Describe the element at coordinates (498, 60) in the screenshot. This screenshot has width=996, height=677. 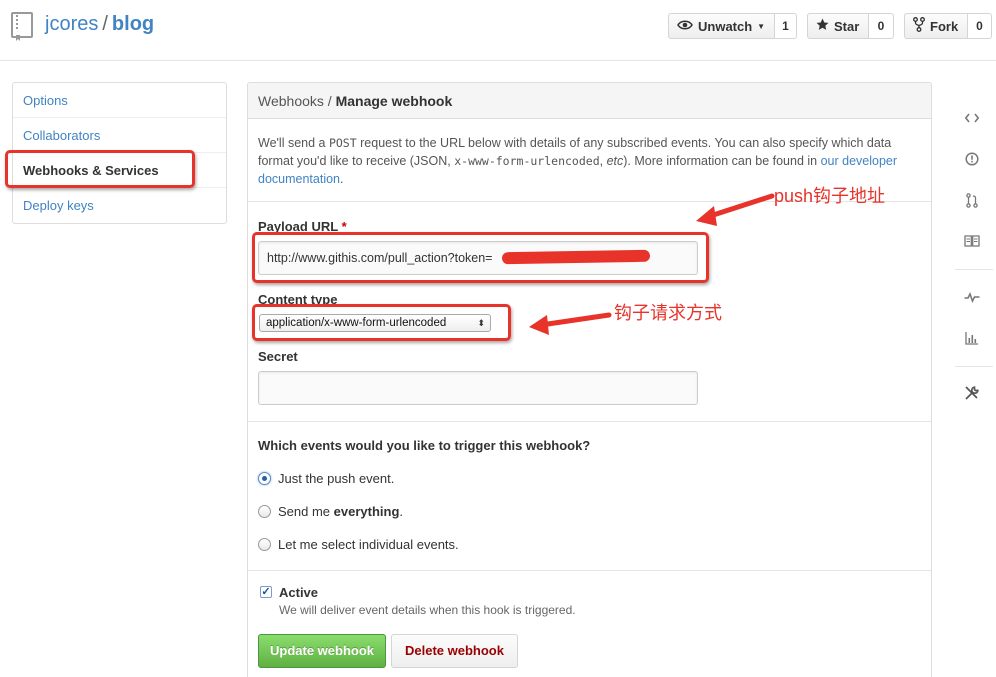
I see `header-divider` at that location.